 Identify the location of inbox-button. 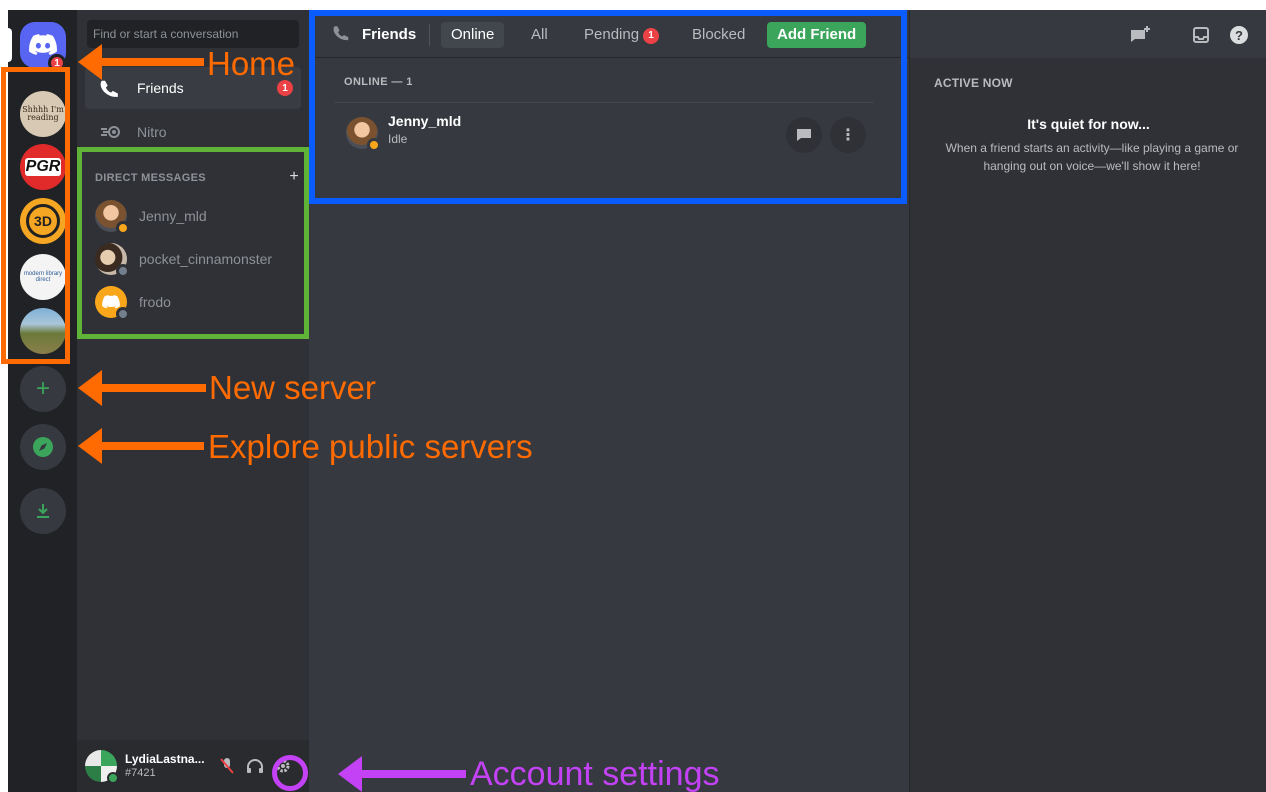
(1201, 35).